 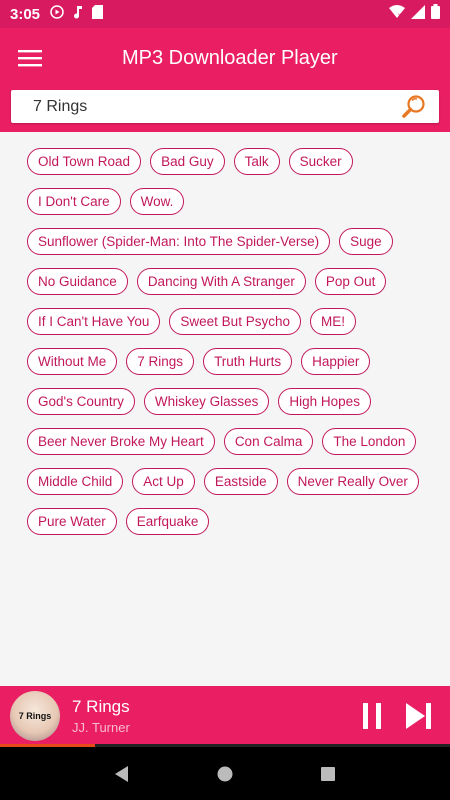 I want to click on back-icon, so click(x=122, y=774).